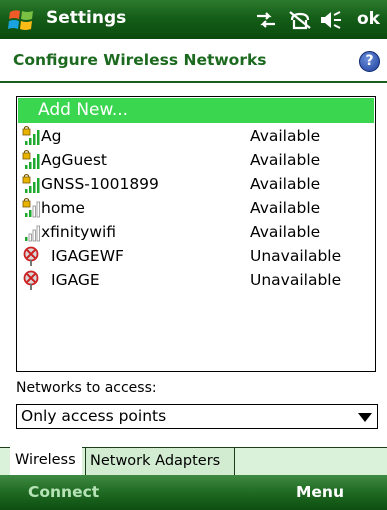  I want to click on dropdown-selected-value: Only access points, so click(94, 416).